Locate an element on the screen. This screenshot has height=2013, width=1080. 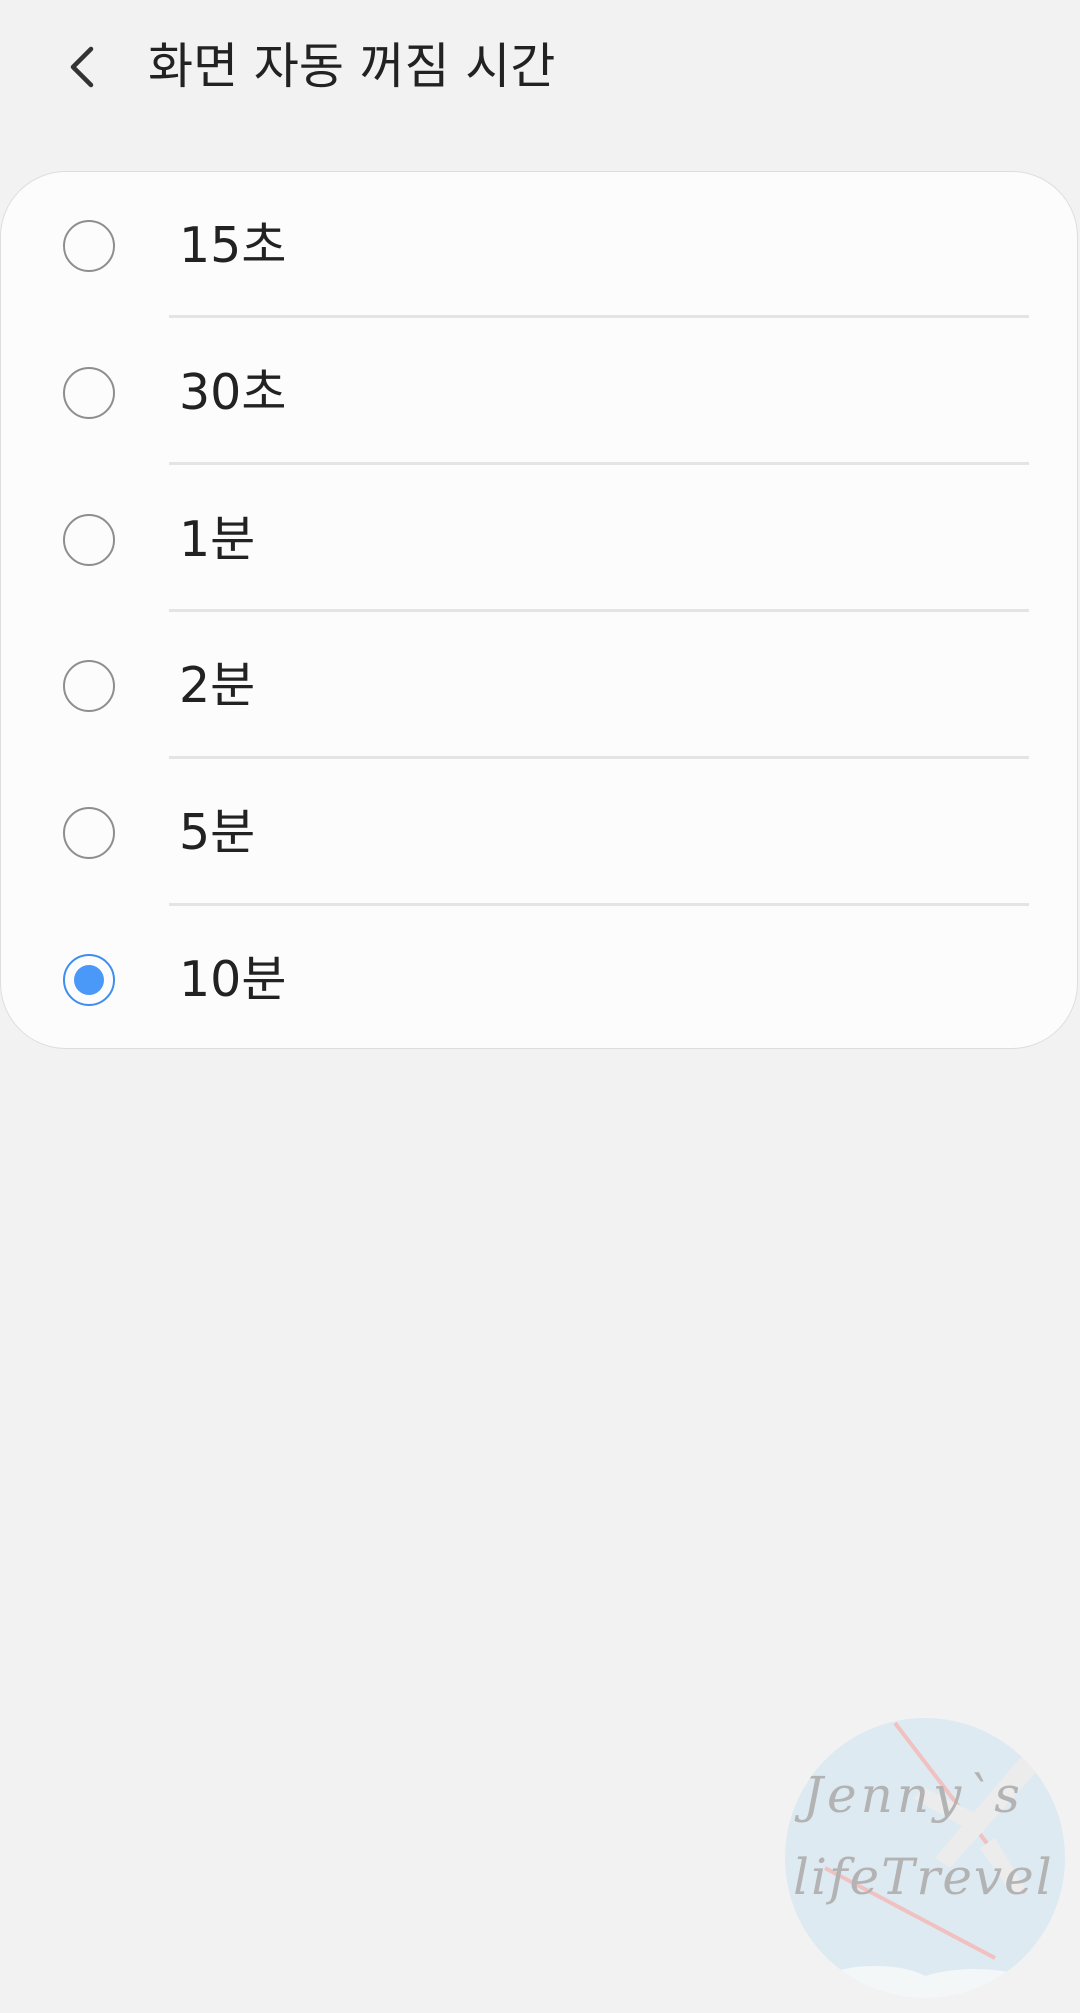
page-title: 화면 자동 꺼짐 시간 is located at coordinates (352, 66).